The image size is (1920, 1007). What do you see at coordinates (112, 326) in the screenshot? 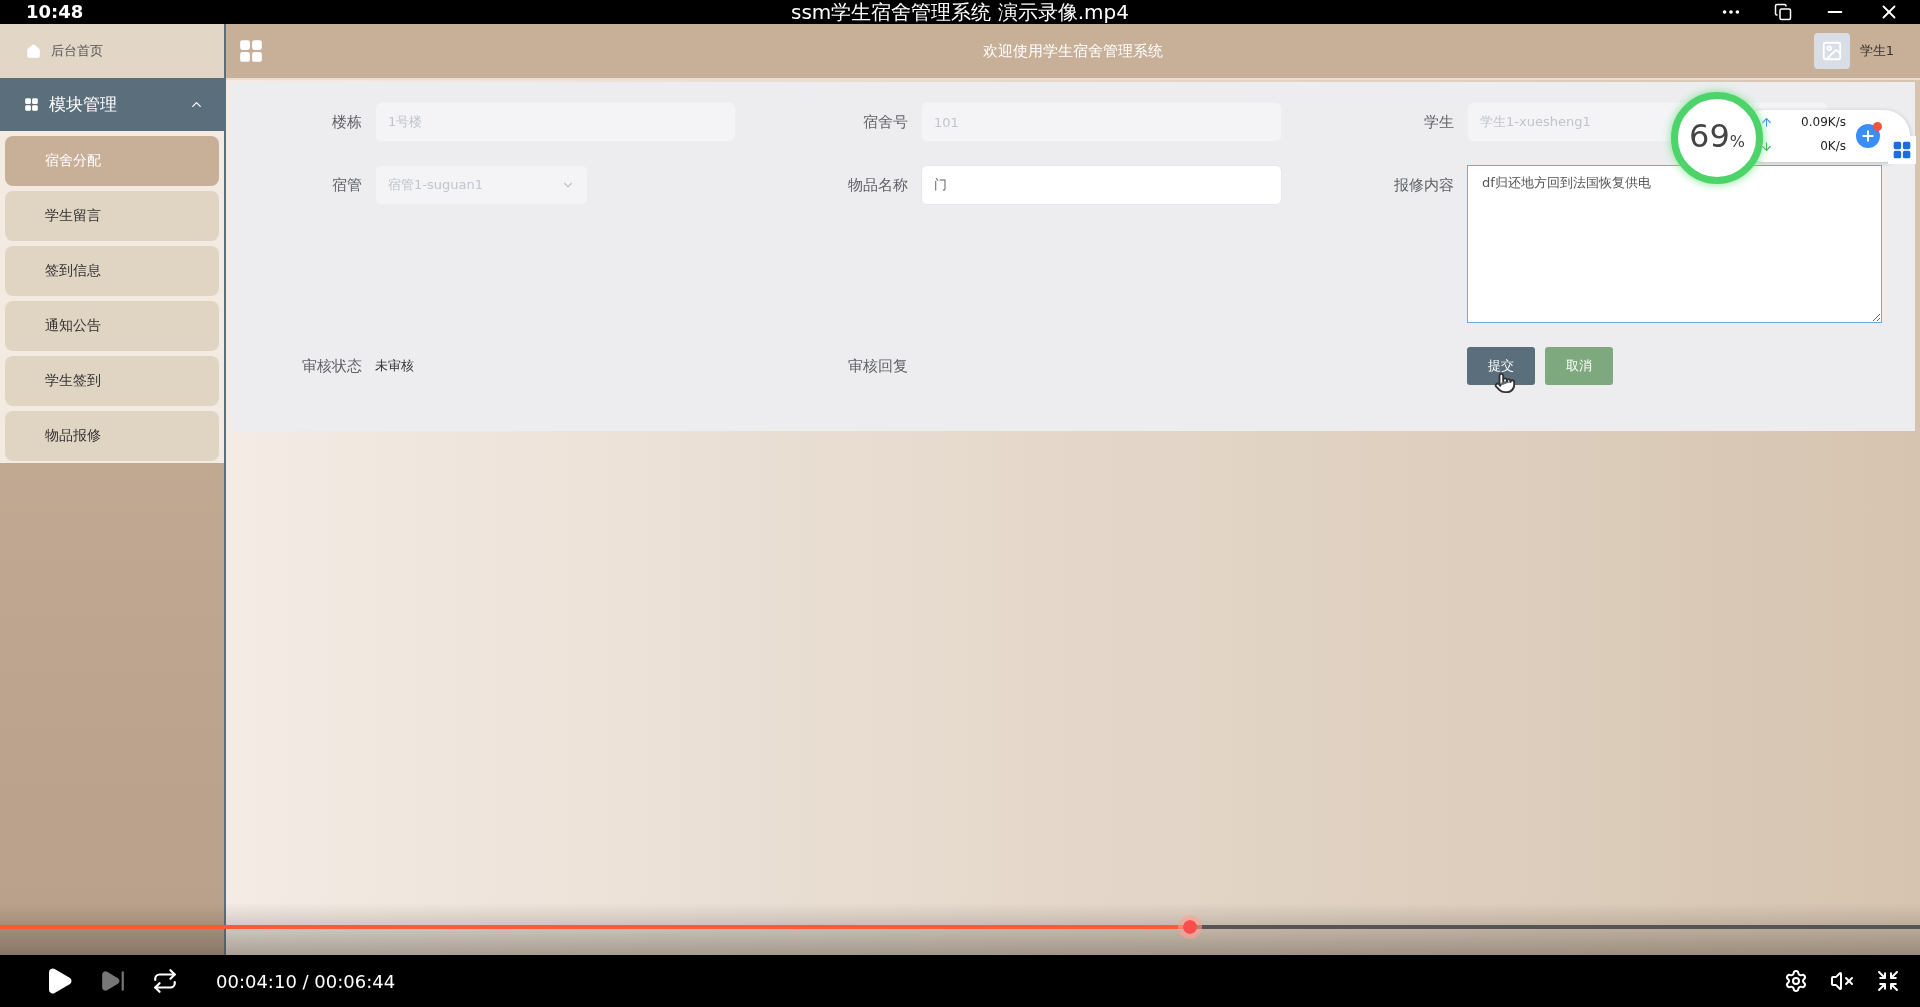
I see `menu-item: 通知公告` at bounding box center [112, 326].